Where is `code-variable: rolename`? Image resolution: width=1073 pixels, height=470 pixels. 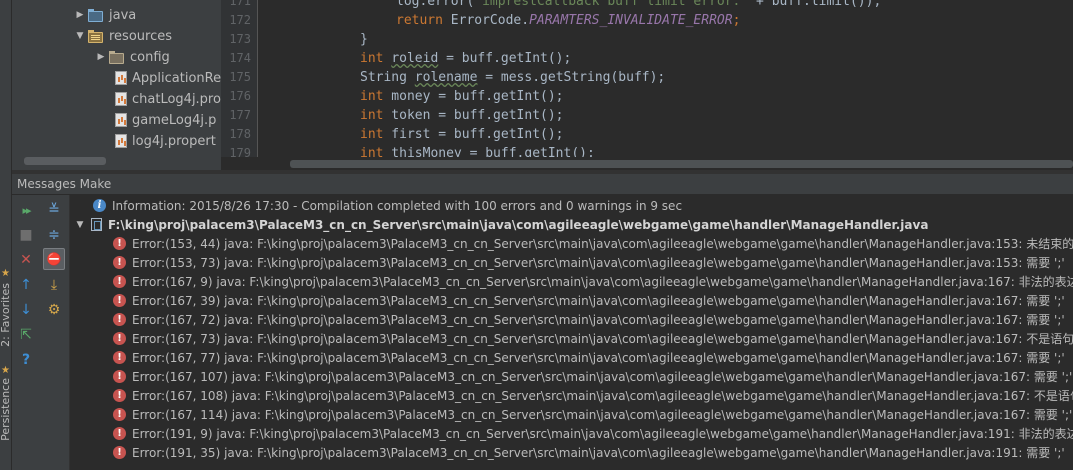
code-variable: rolename is located at coordinates (446, 77).